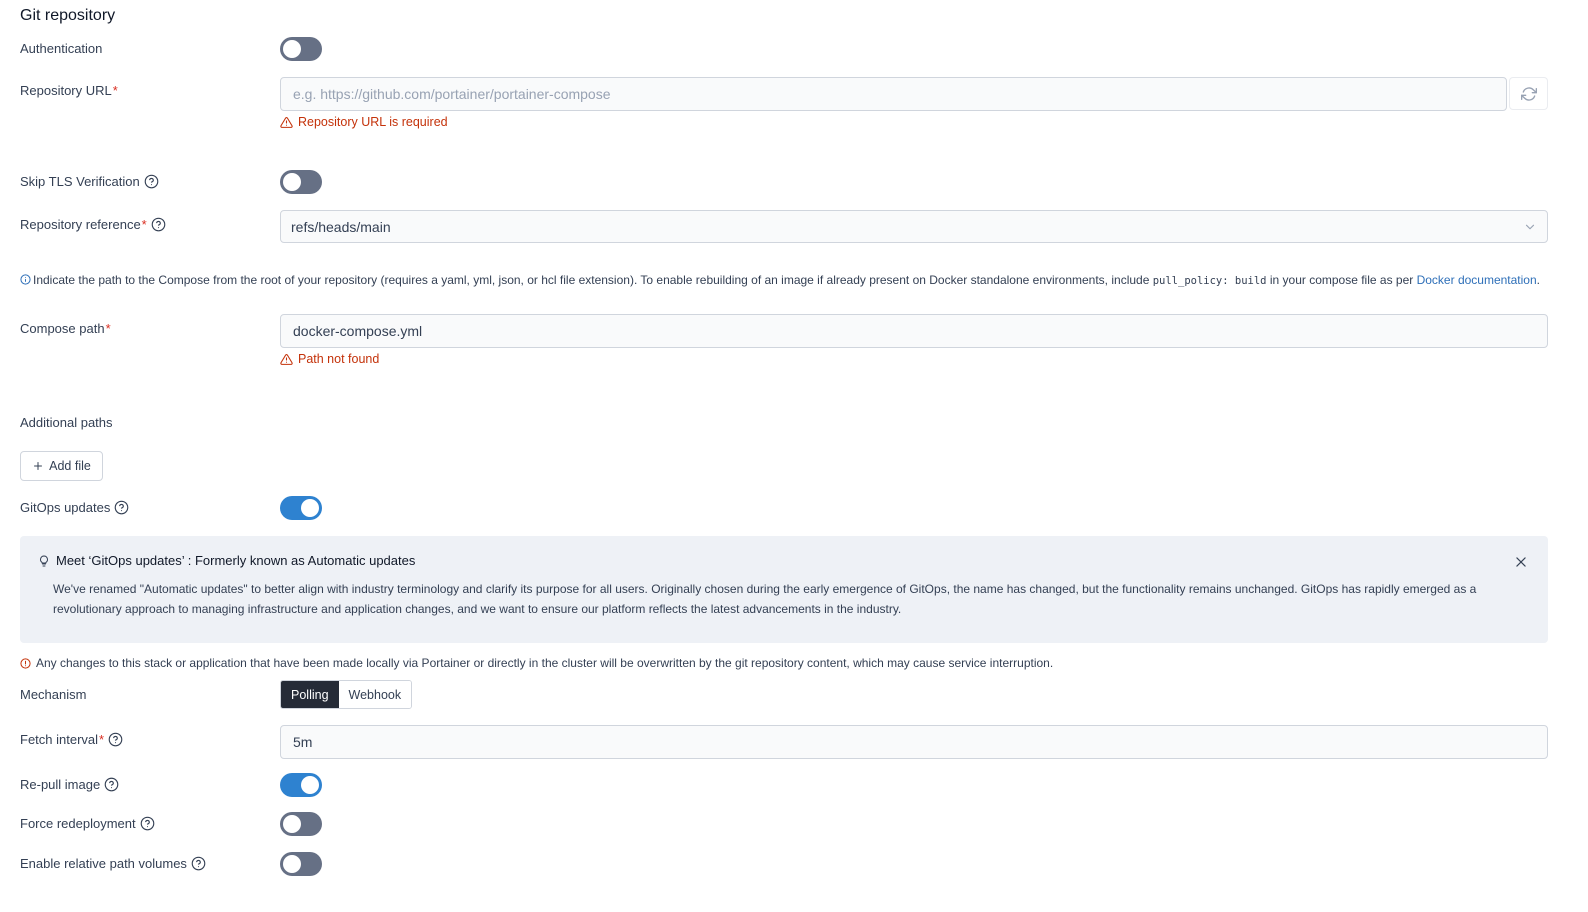 This screenshot has width=1588, height=912. I want to click on plus-icon, so click(38, 466).